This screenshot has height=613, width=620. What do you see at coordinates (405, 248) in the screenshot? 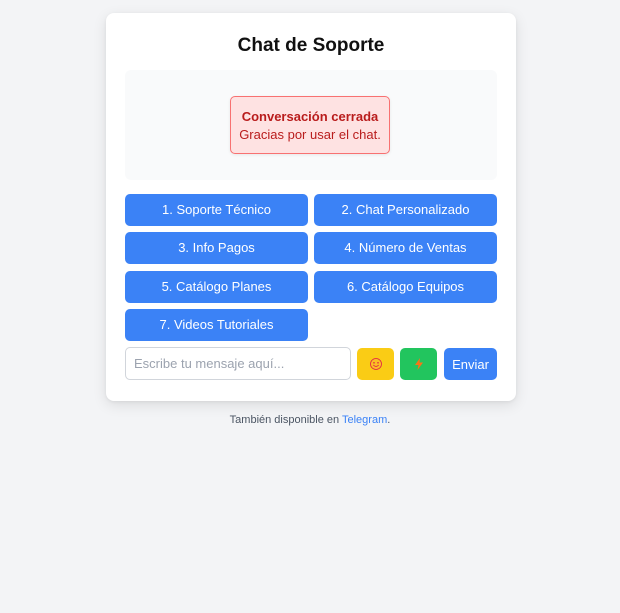
I see `option-numero-ventas-button: 4. Número de Ventas` at bounding box center [405, 248].